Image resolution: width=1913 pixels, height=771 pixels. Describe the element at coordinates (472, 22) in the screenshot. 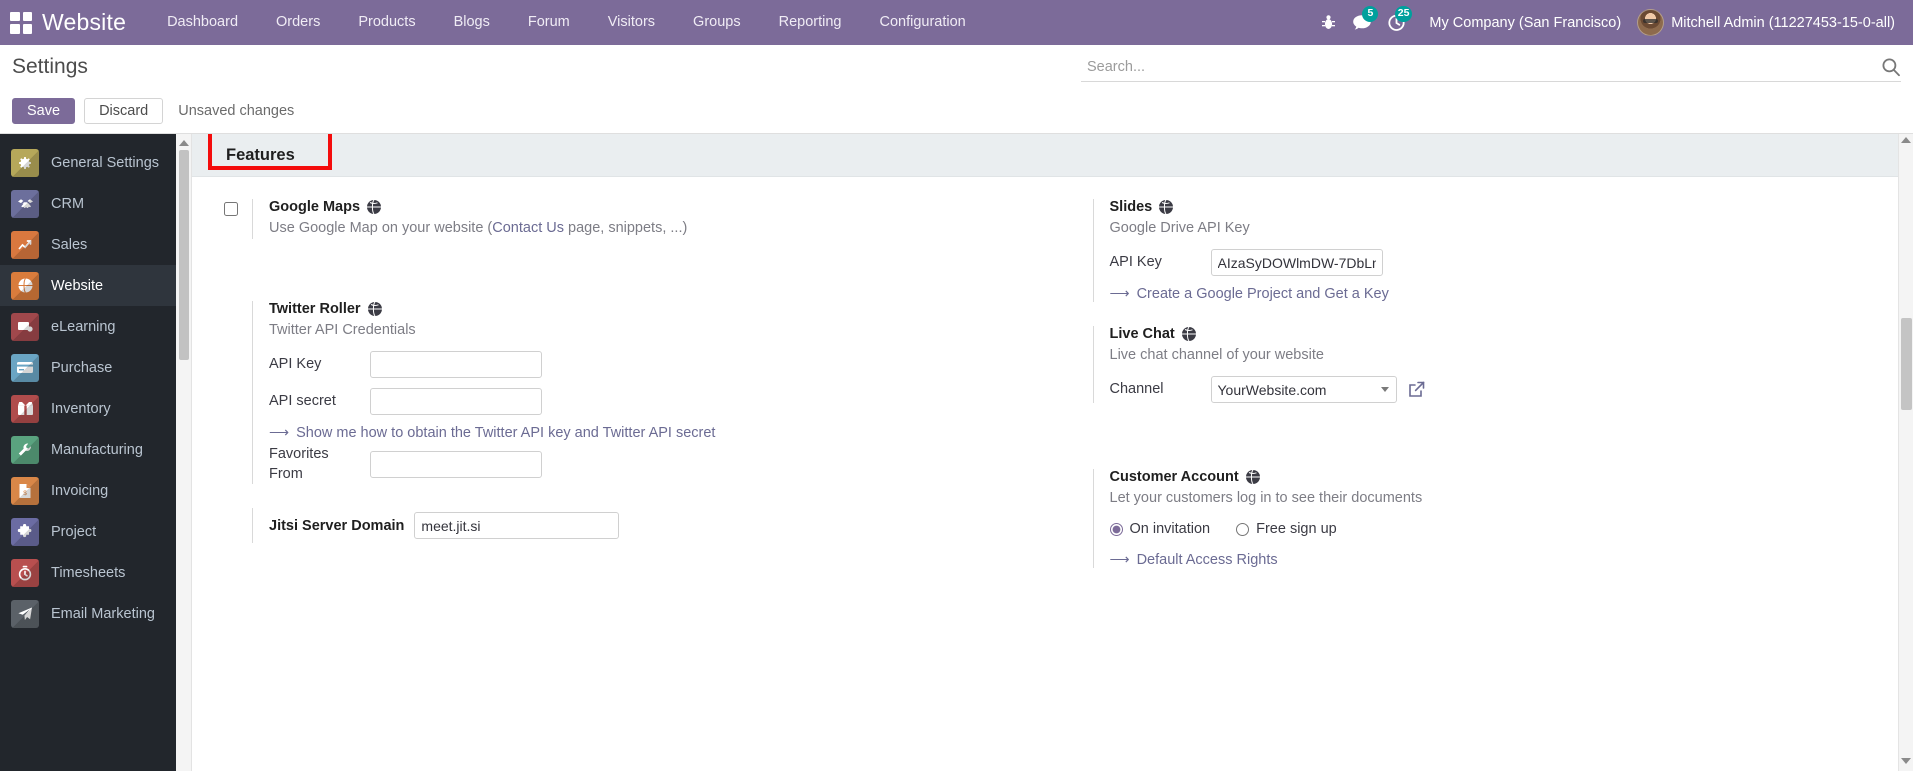

I see `nav-item-blogs: Blogs` at that location.